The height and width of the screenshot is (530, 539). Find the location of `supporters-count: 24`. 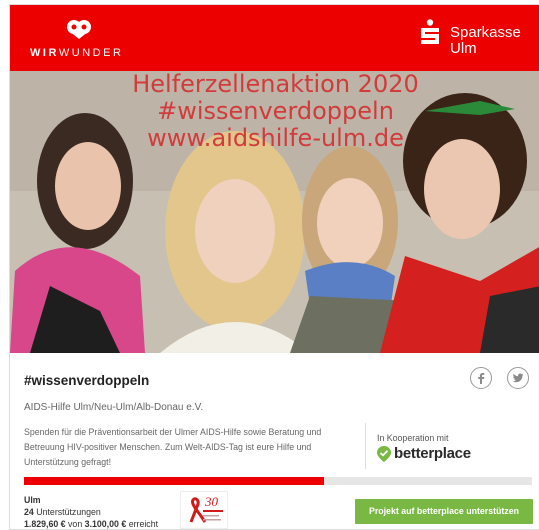

supporters-count: 24 is located at coordinates (29, 512).